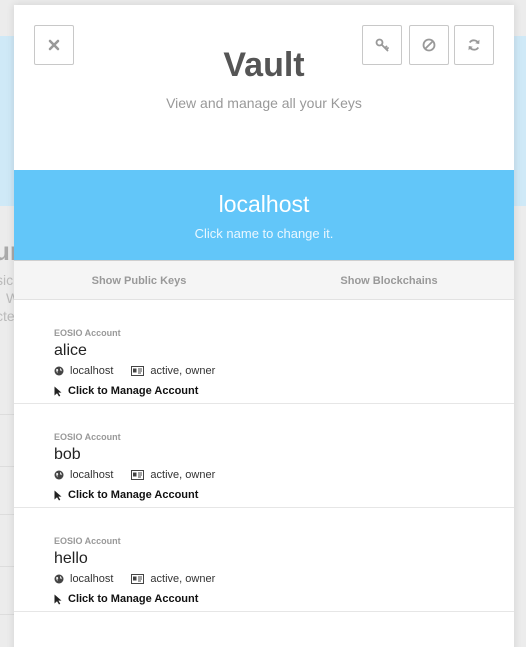  I want to click on network-selector: localhost Click name to change it., so click(264, 215).